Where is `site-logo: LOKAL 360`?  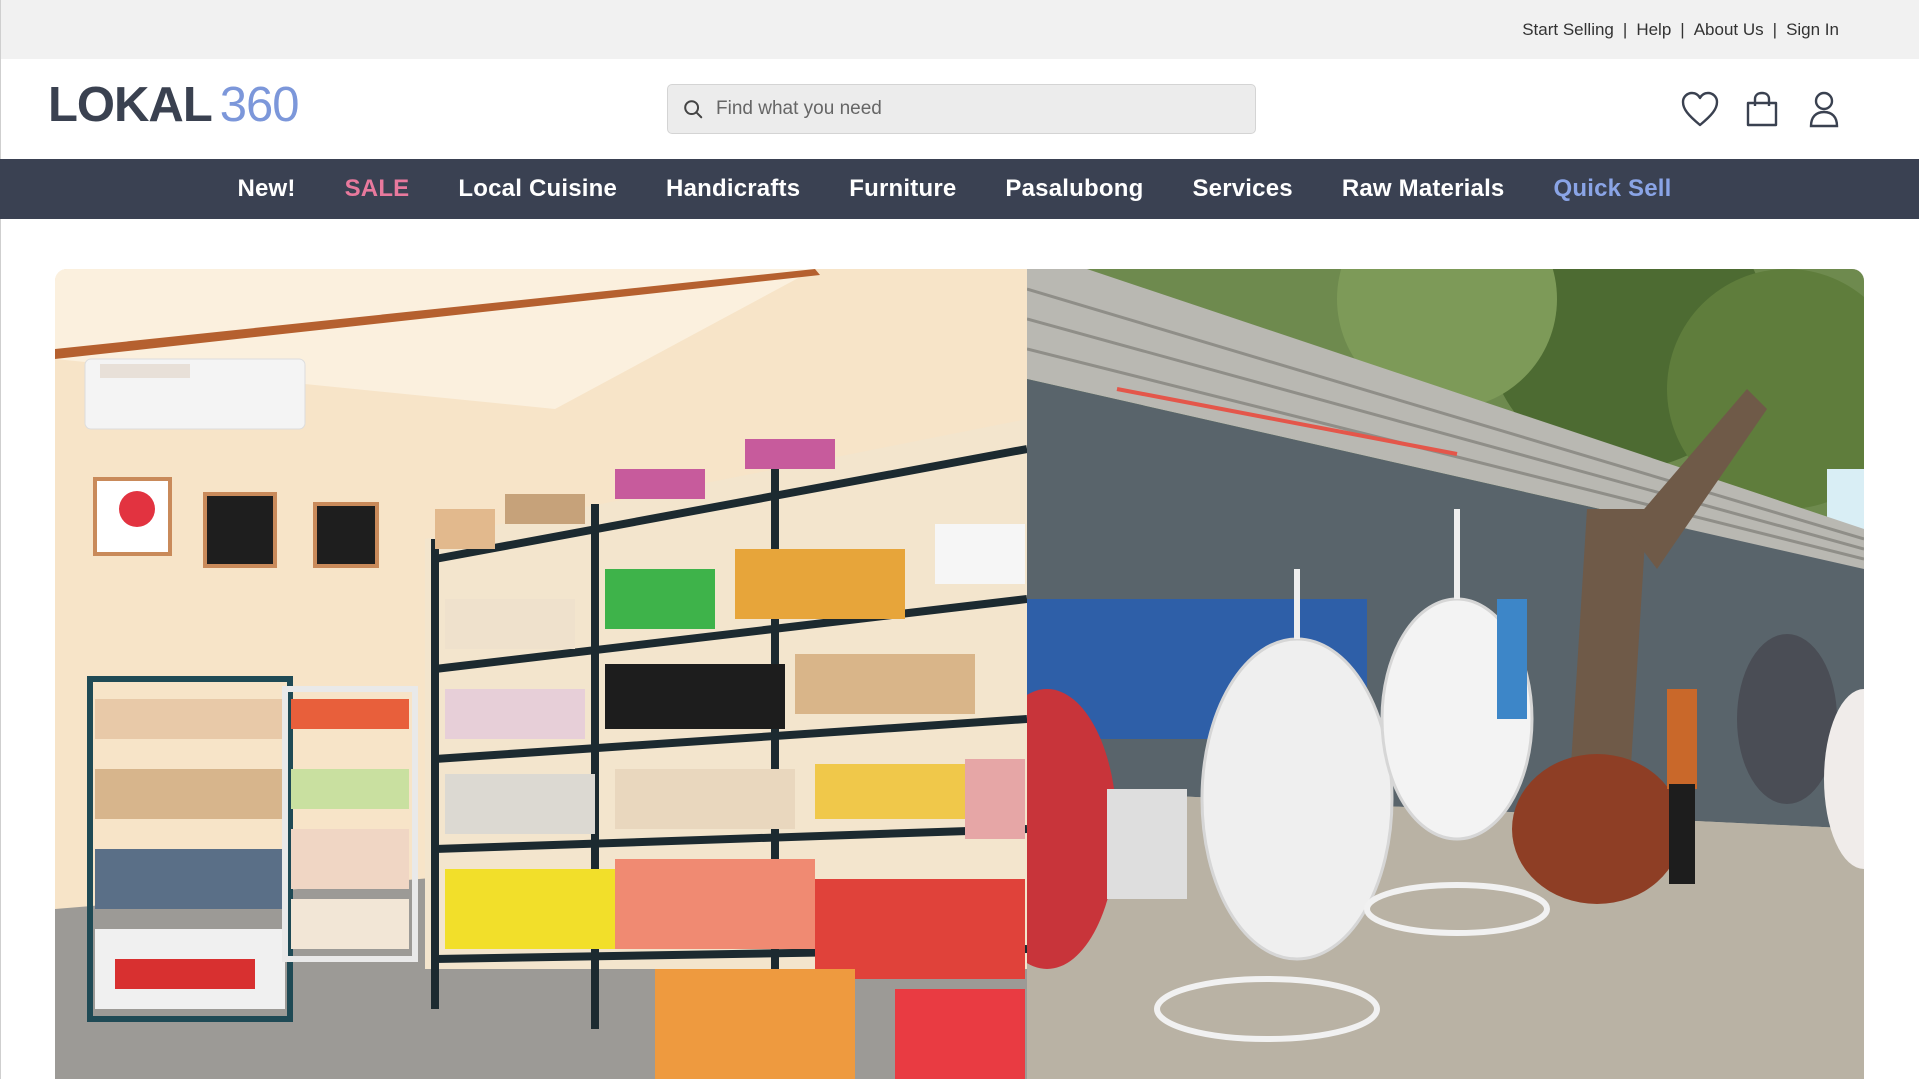 site-logo: LOKAL 360 is located at coordinates (174, 105).